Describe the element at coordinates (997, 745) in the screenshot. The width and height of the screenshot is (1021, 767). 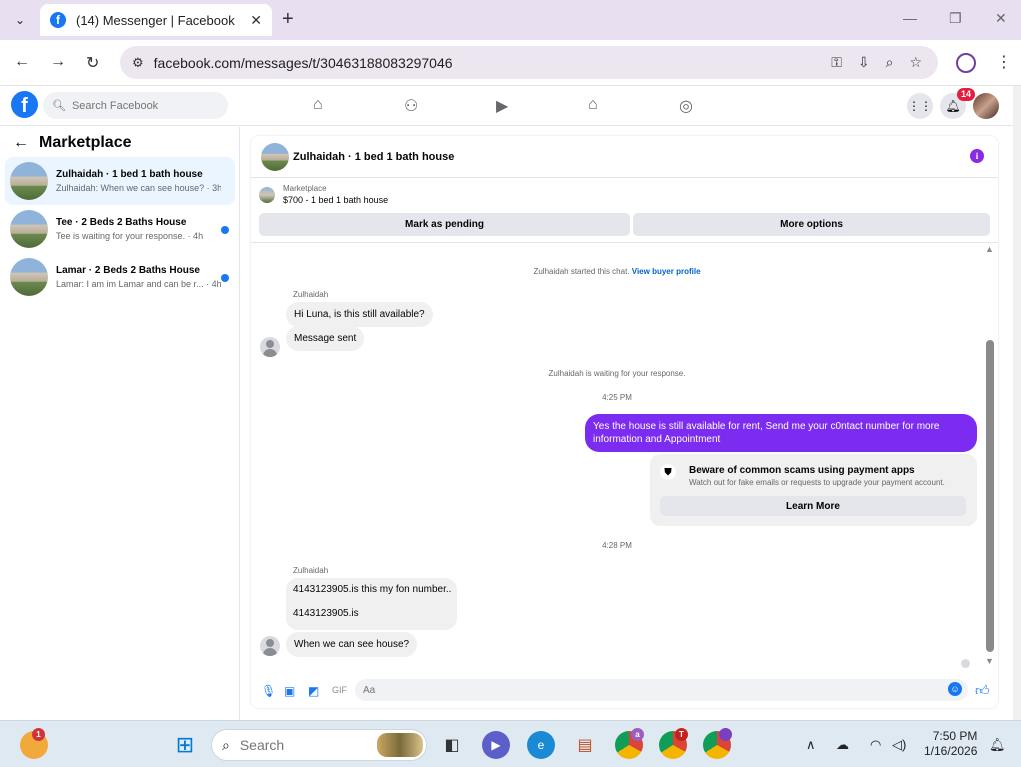
I see `notification-bell-icon: 🔔︎` at that location.